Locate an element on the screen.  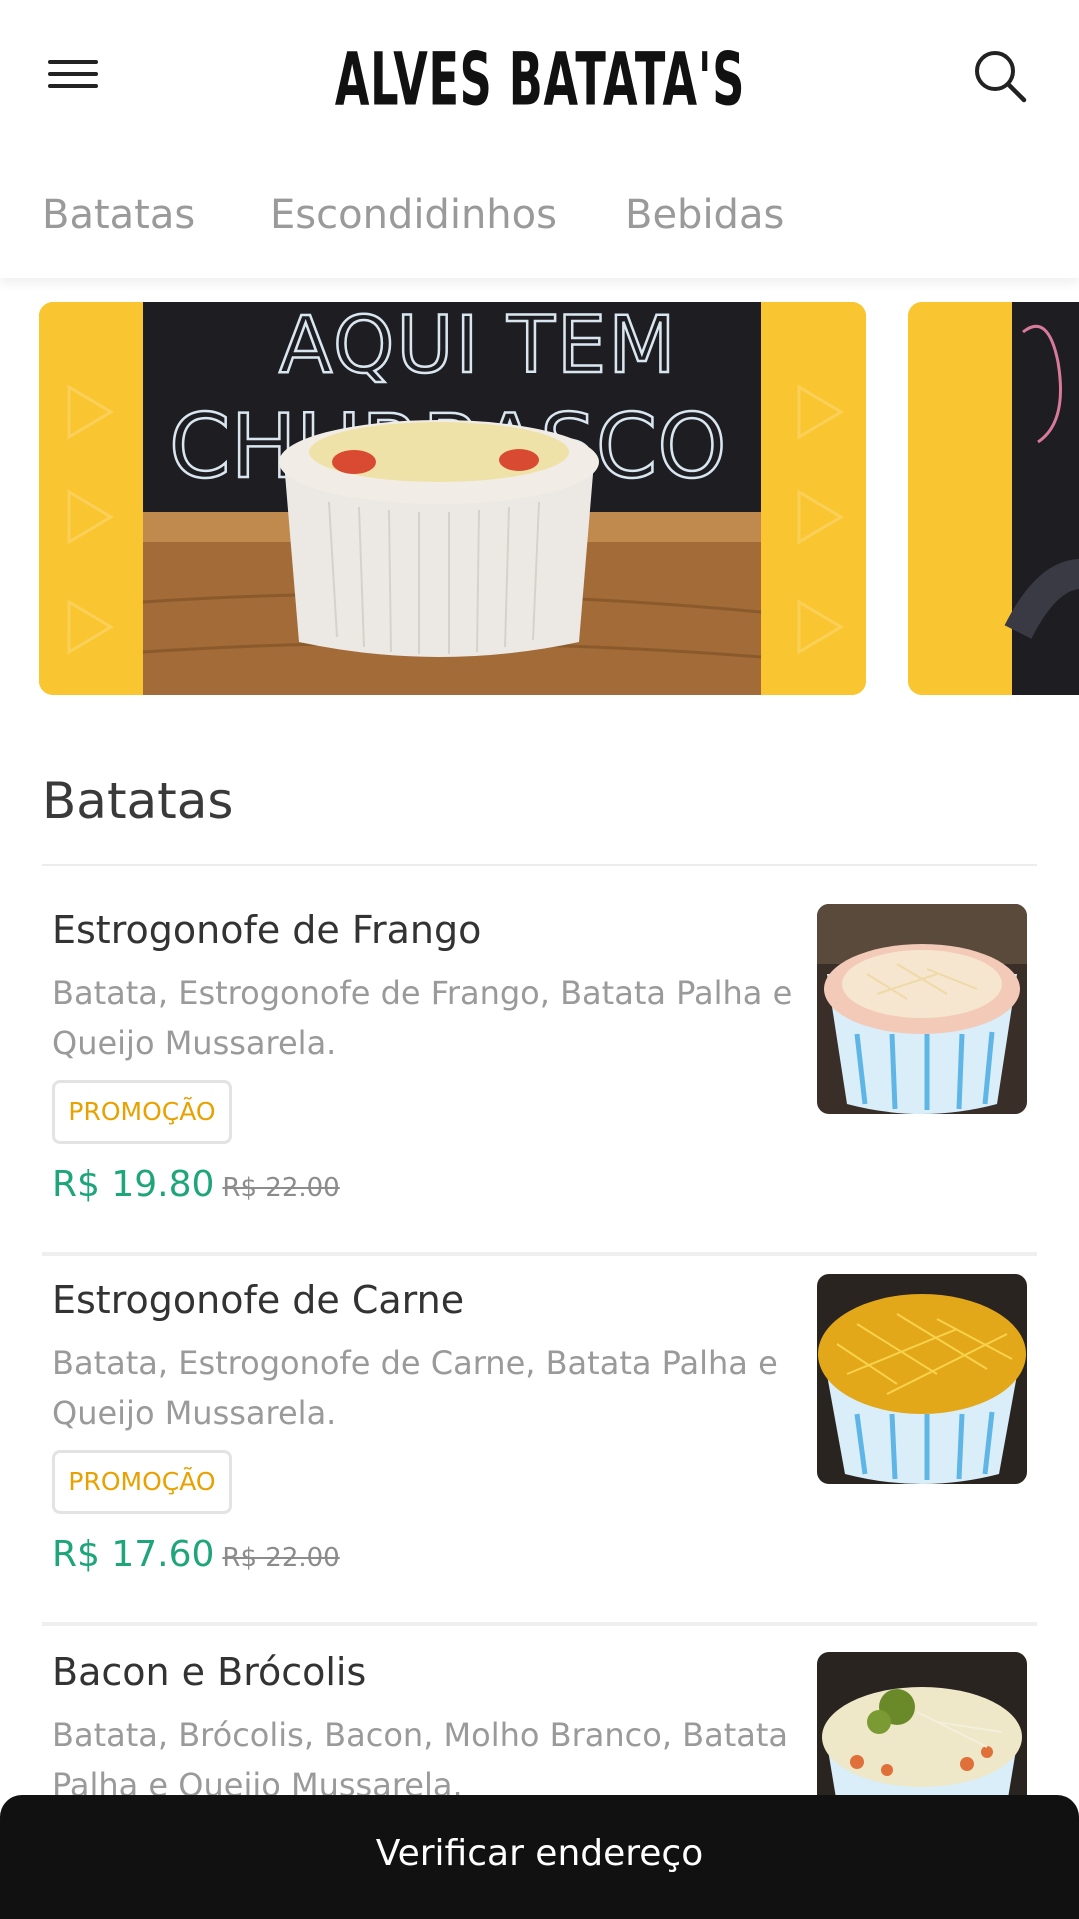
section-title: Batatas is located at coordinates (138, 801).